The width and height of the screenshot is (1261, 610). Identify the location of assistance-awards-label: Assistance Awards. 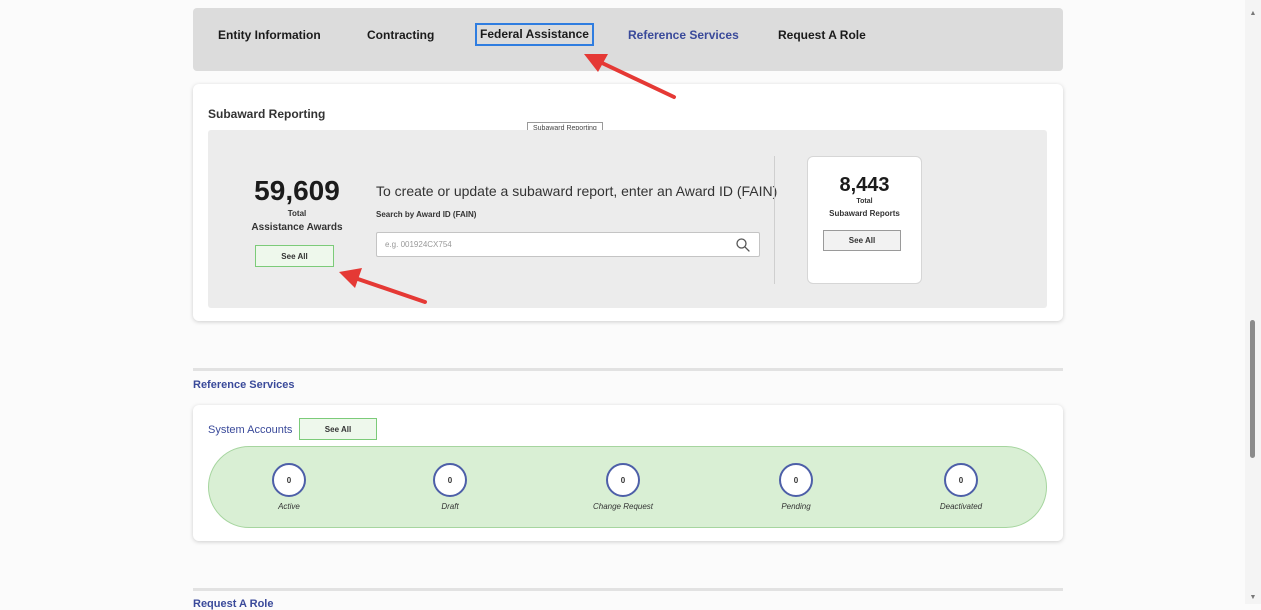
(297, 227).